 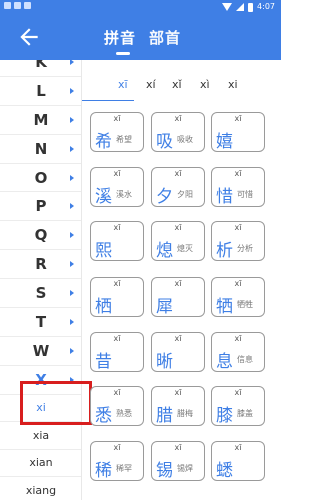 What do you see at coordinates (205, 84) in the screenshot?
I see `tone-tab-3: xì` at bounding box center [205, 84].